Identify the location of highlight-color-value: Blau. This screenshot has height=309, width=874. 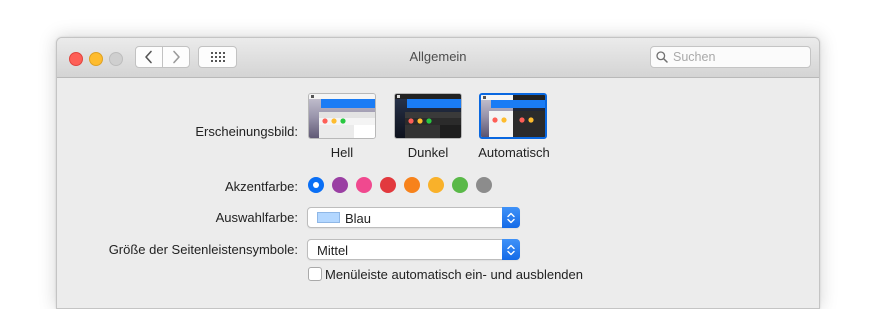
(358, 218).